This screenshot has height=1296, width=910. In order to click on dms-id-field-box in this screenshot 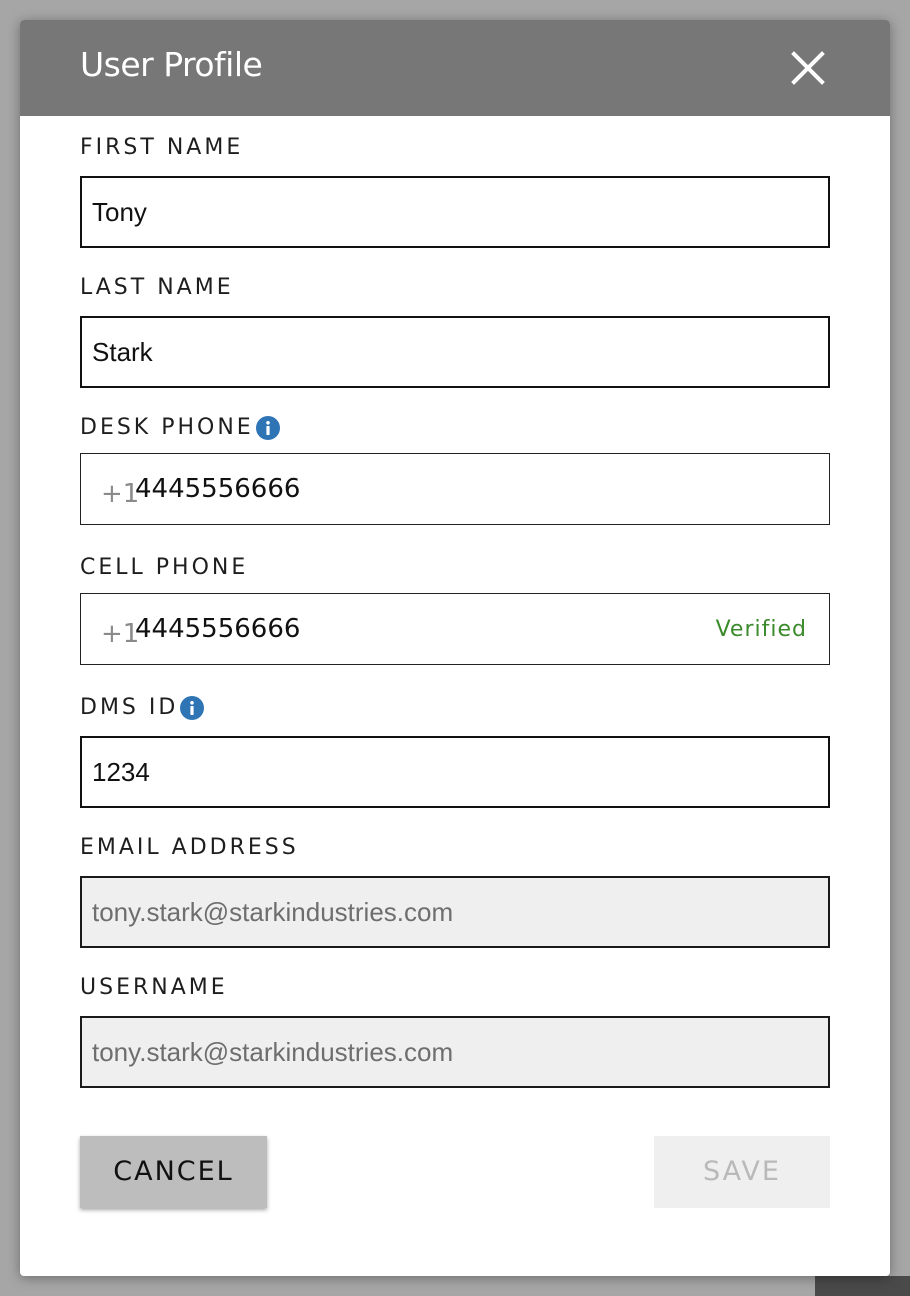, I will do `click(455, 772)`.